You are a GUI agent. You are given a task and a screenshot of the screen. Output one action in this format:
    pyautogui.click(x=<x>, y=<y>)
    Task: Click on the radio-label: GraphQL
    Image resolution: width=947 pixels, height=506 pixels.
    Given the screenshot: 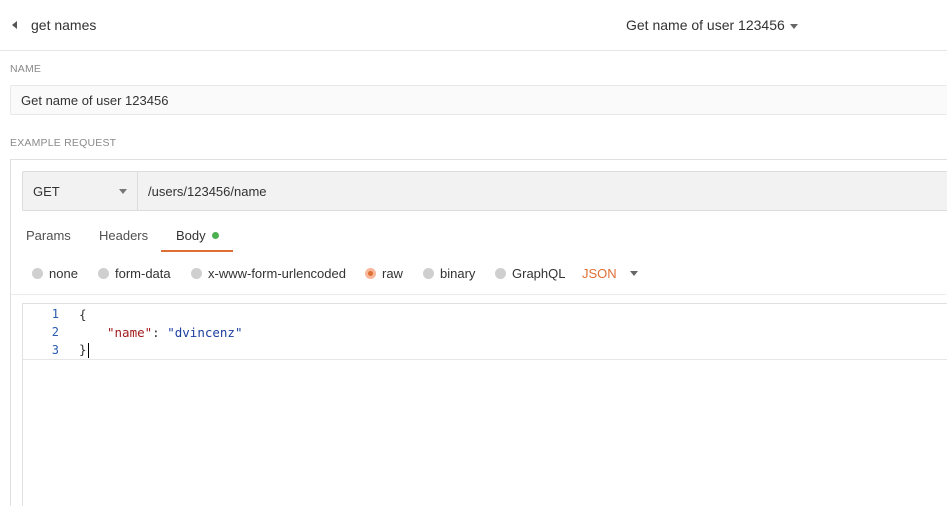 What is the action you would take?
    pyautogui.click(x=539, y=273)
    